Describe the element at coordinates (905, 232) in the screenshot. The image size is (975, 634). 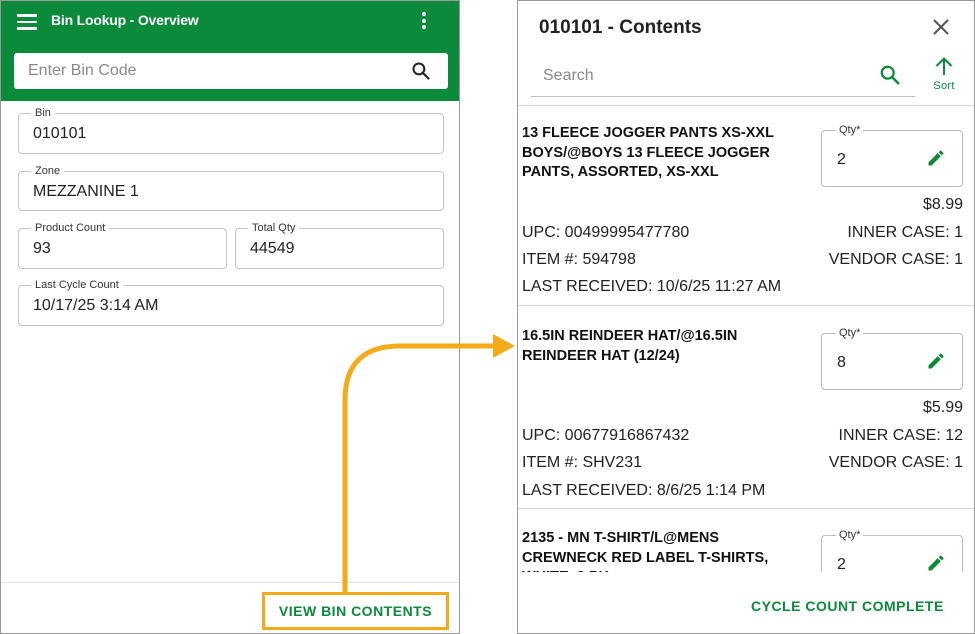
I see `item-inner-case: INNER CASE: 1` at that location.